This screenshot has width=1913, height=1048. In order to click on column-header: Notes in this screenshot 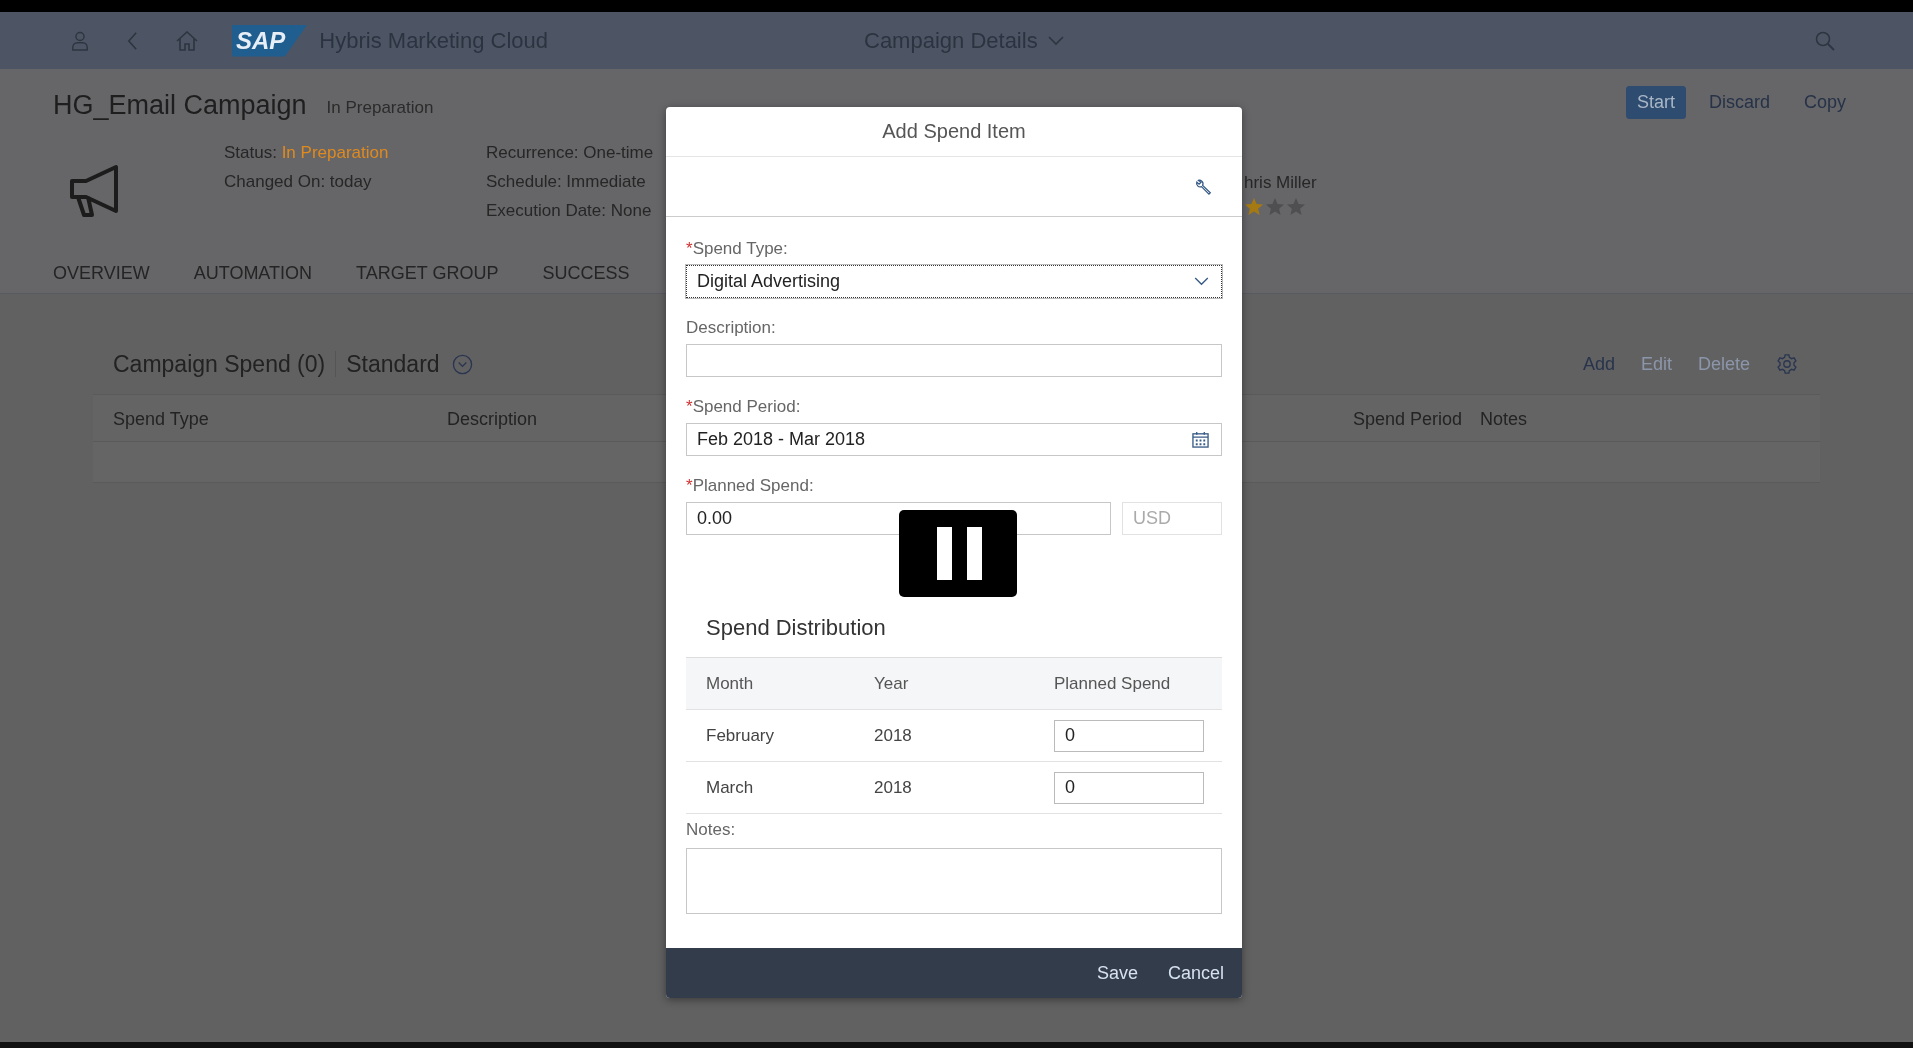, I will do `click(1504, 419)`.